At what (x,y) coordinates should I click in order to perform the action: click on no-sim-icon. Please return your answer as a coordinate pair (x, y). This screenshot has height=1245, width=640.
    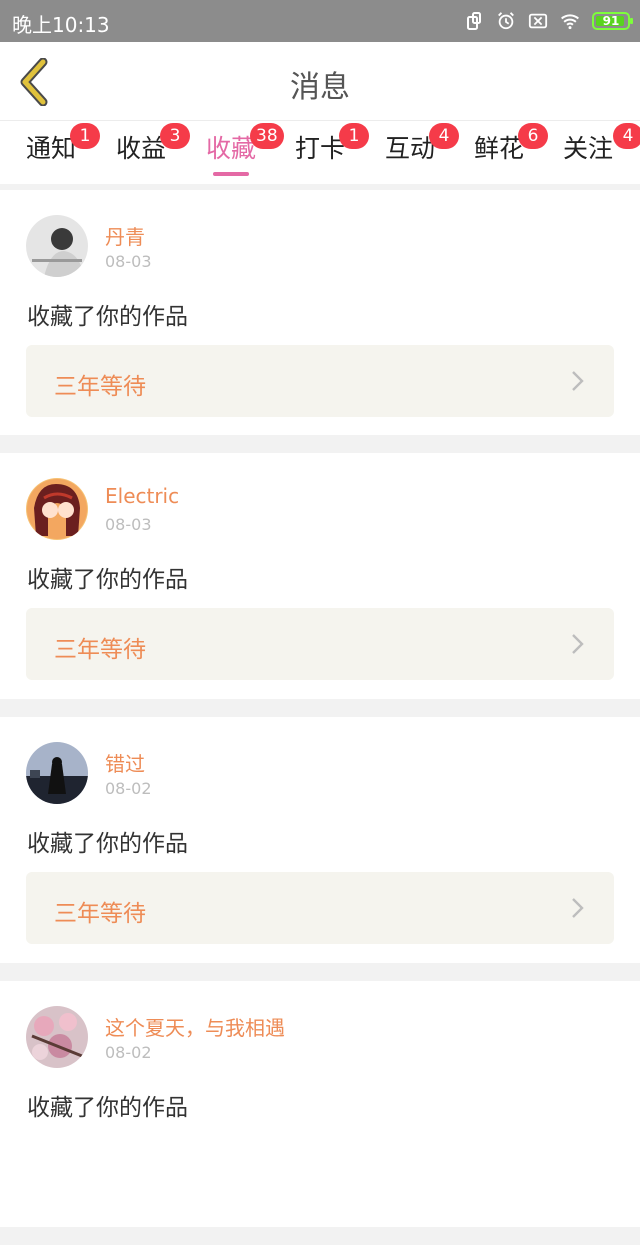
    Looking at the image, I should click on (538, 21).